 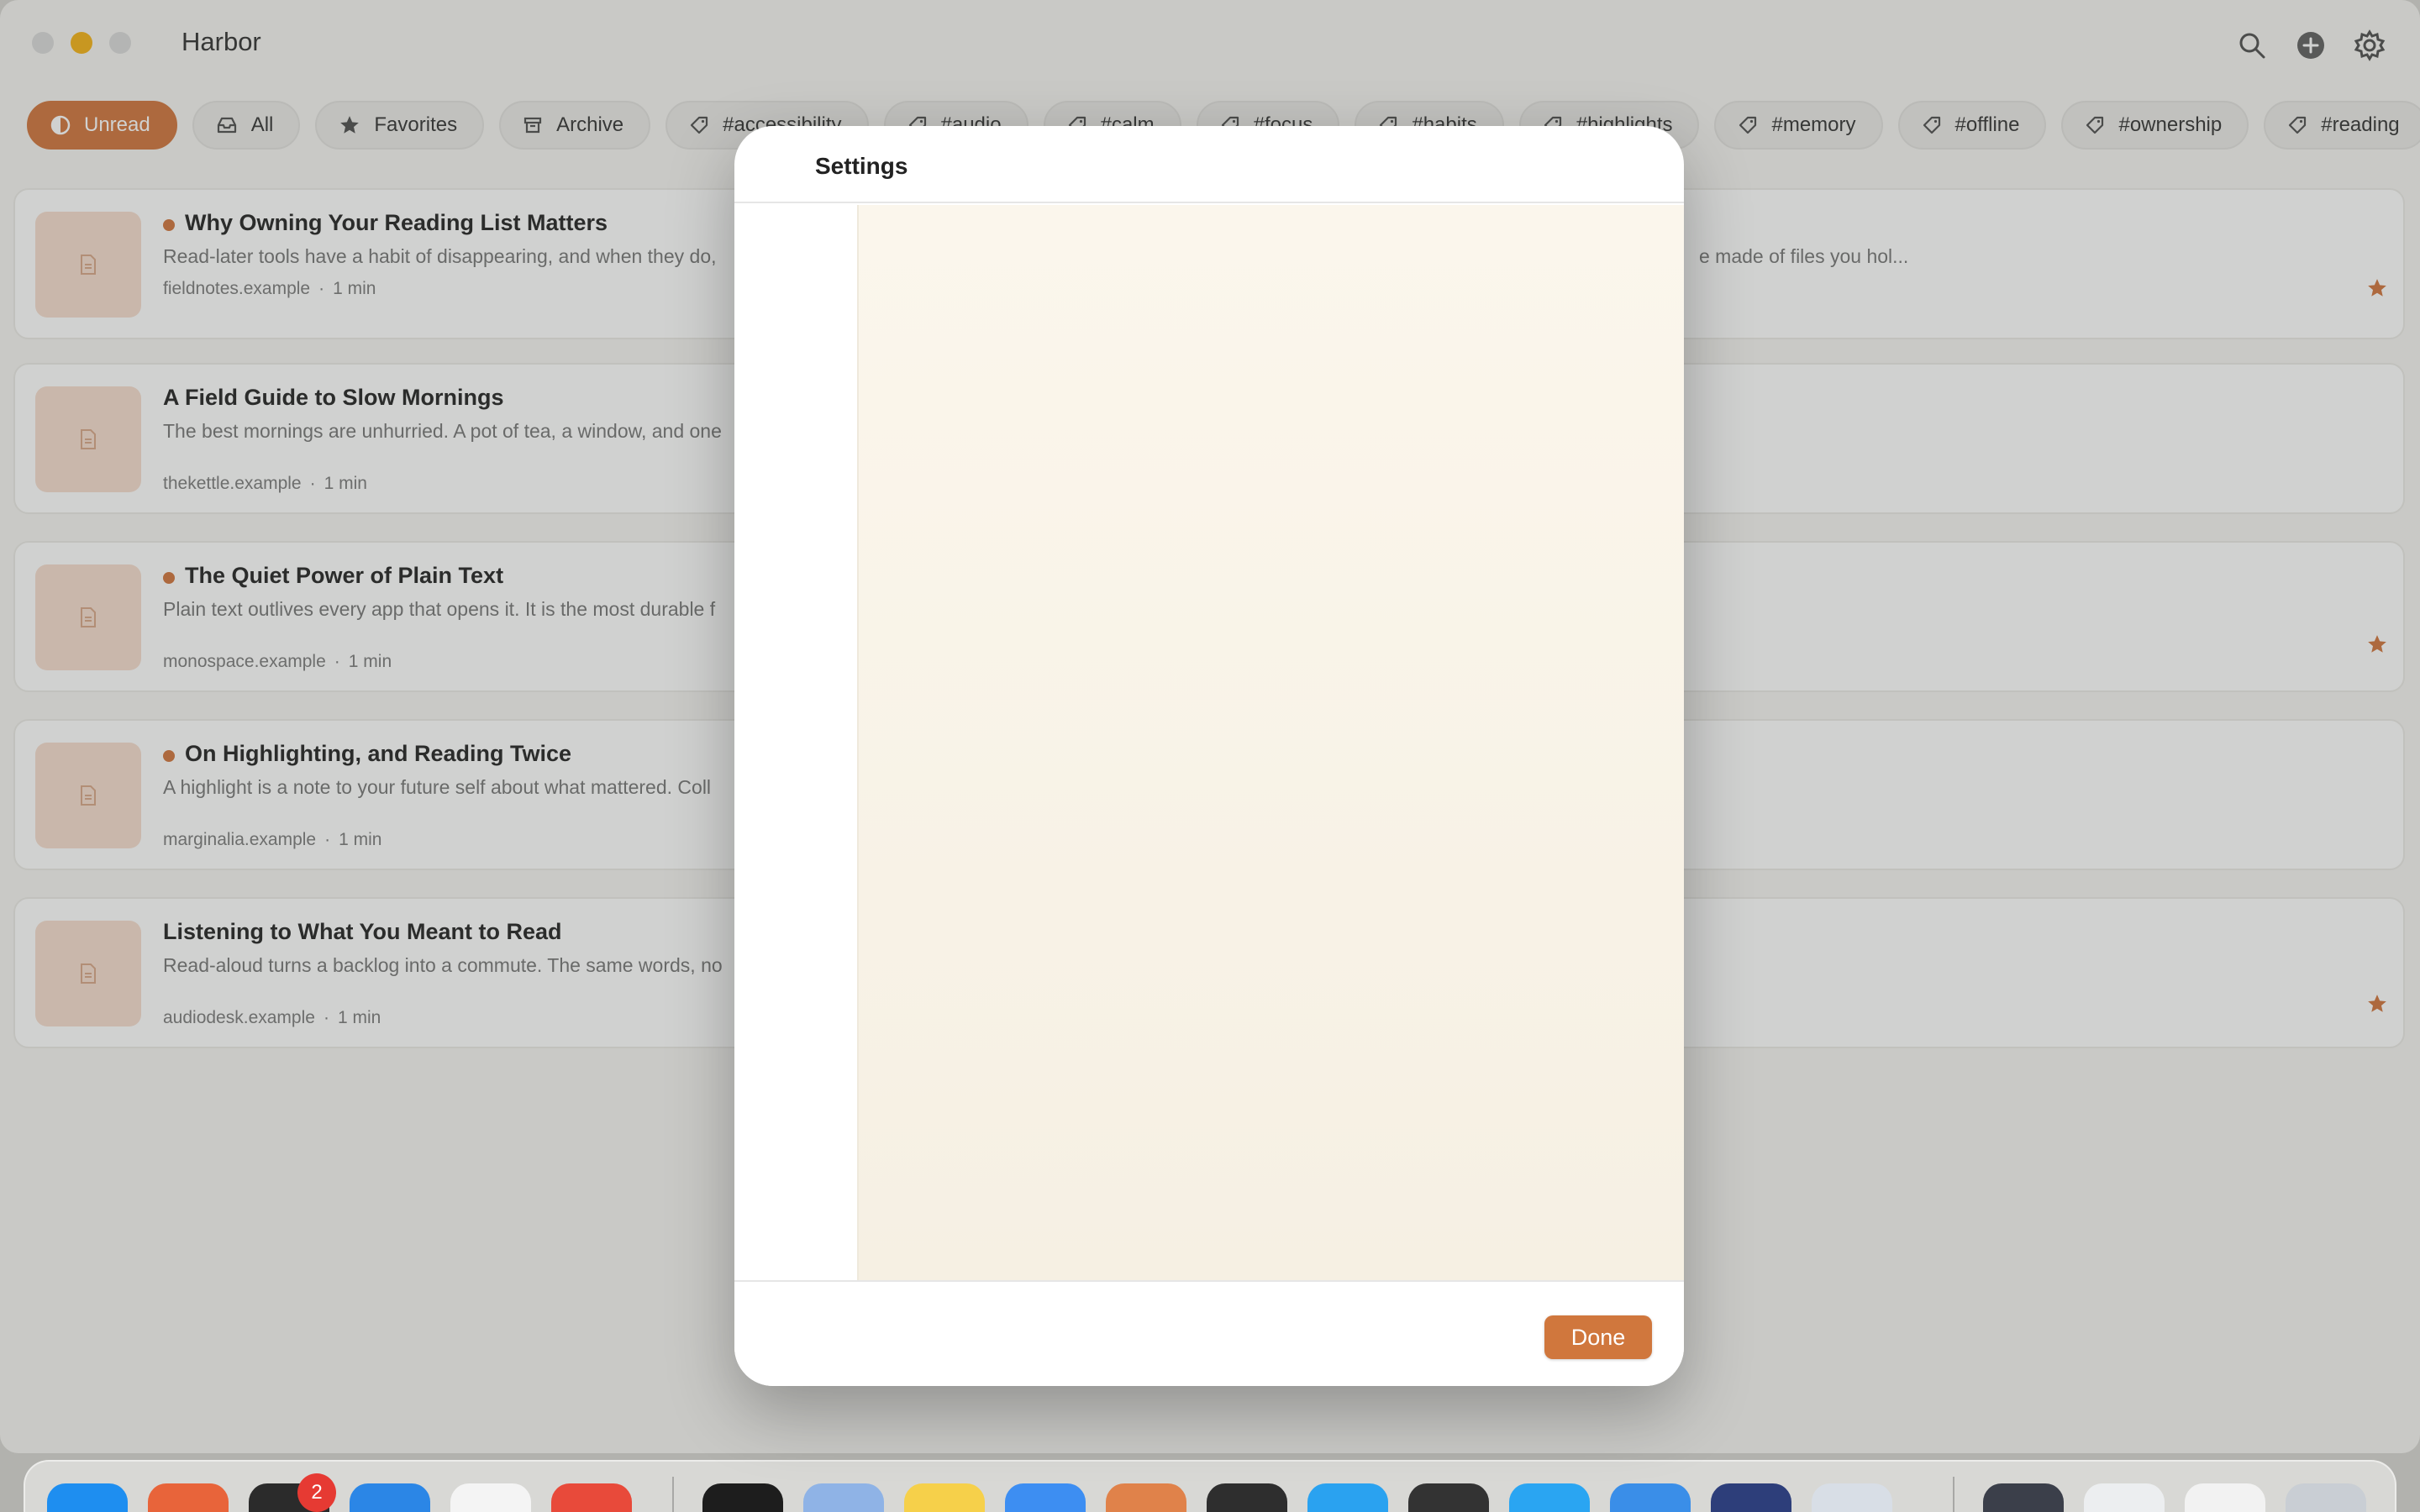 What do you see at coordinates (591, 1497) in the screenshot?
I see `chrome-icon` at bounding box center [591, 1497].